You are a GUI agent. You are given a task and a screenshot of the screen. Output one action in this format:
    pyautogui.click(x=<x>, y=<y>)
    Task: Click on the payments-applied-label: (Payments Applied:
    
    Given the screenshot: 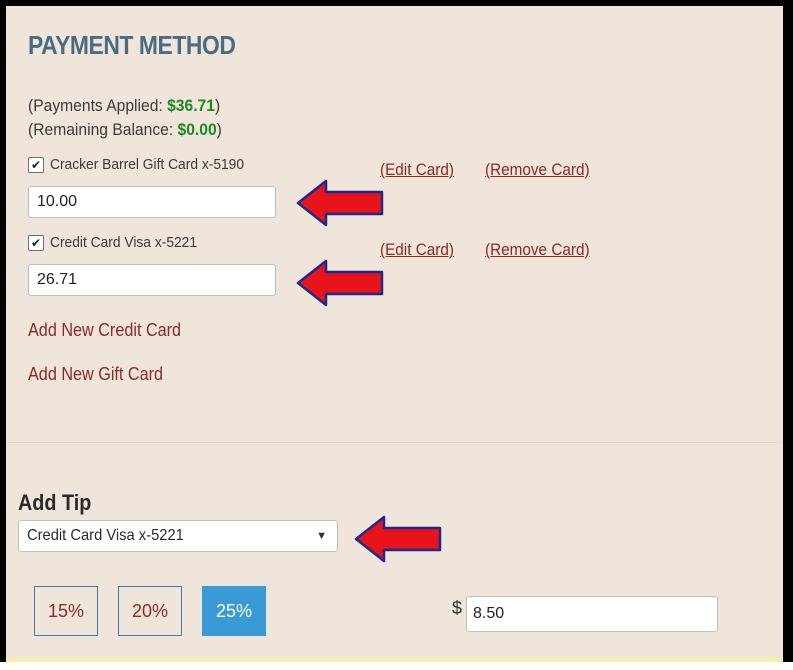 What is the action you would take?
    pyautogui.click(x=98, y=105)
    